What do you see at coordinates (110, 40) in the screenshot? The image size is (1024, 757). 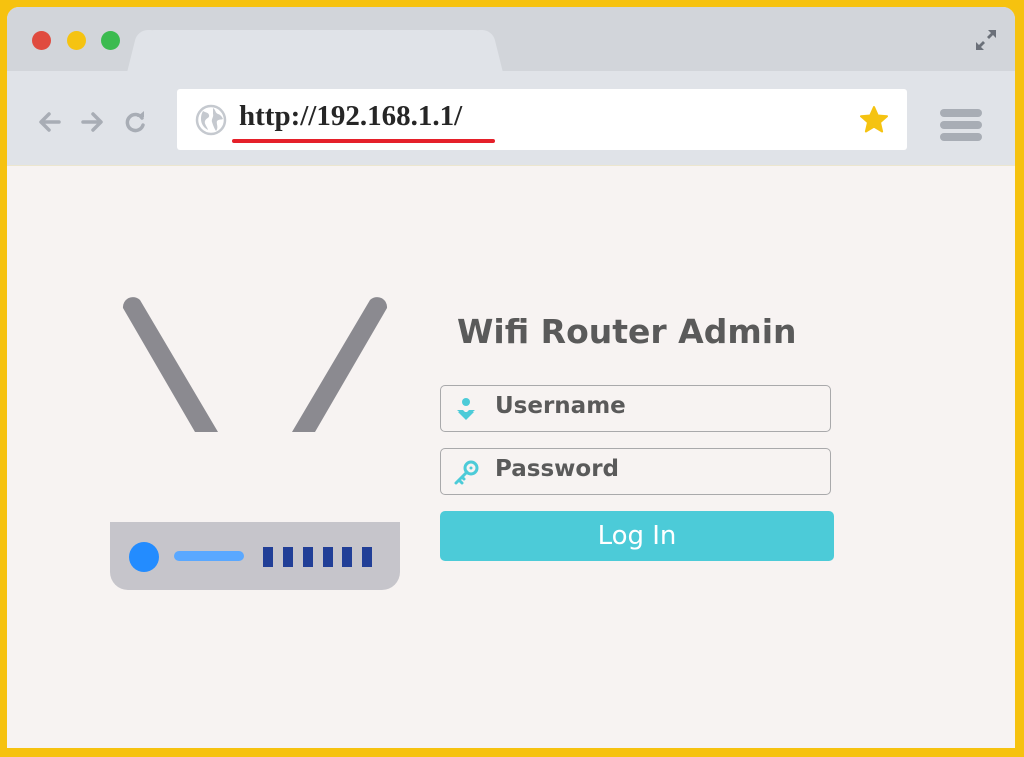 I see `maximize-window-button` at bounding box center [110, 40].